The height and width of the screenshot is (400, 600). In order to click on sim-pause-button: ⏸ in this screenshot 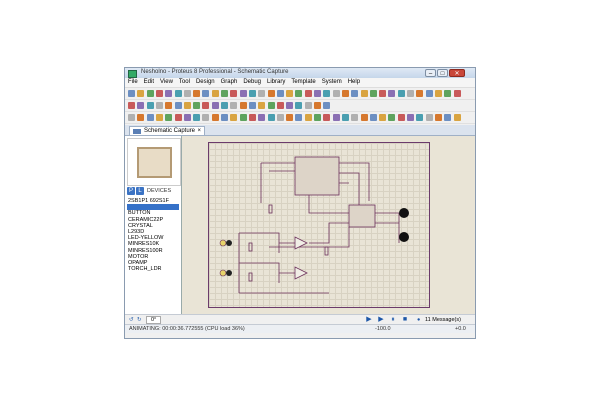, I will do `click(393, 320)`.